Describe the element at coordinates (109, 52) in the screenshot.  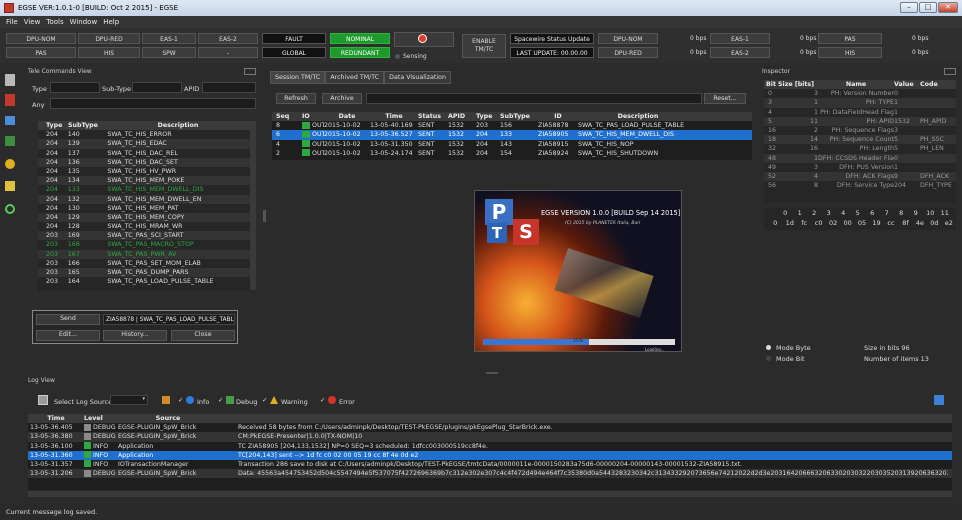
I see `his-button: HIS` at that location.